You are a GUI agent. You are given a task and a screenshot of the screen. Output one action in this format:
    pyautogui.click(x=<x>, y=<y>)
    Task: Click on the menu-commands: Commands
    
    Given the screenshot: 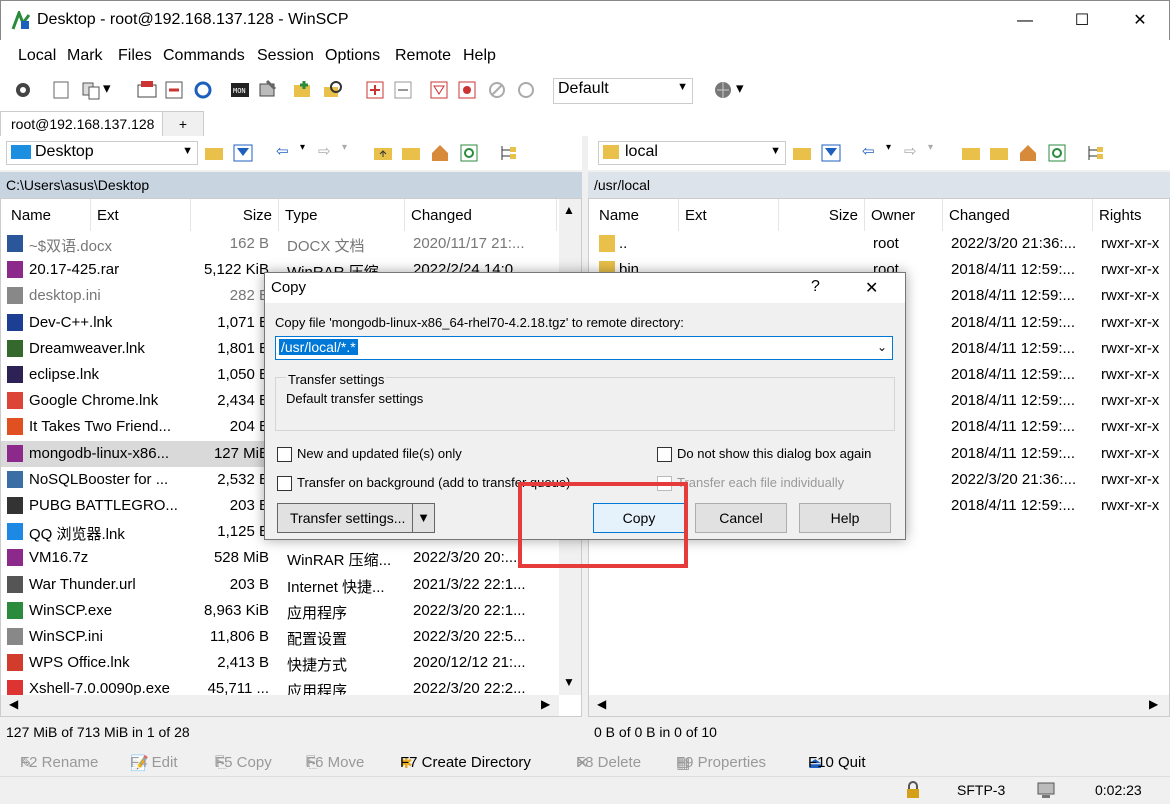 What is the action you would take?
    pyautogui.click(x=204, y=56)
    